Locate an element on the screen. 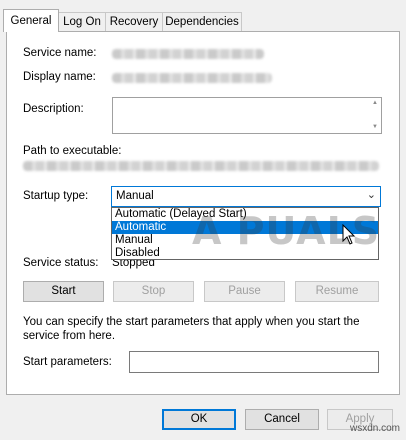  display-name-label: Display name: is located at coordinates (59, 77).